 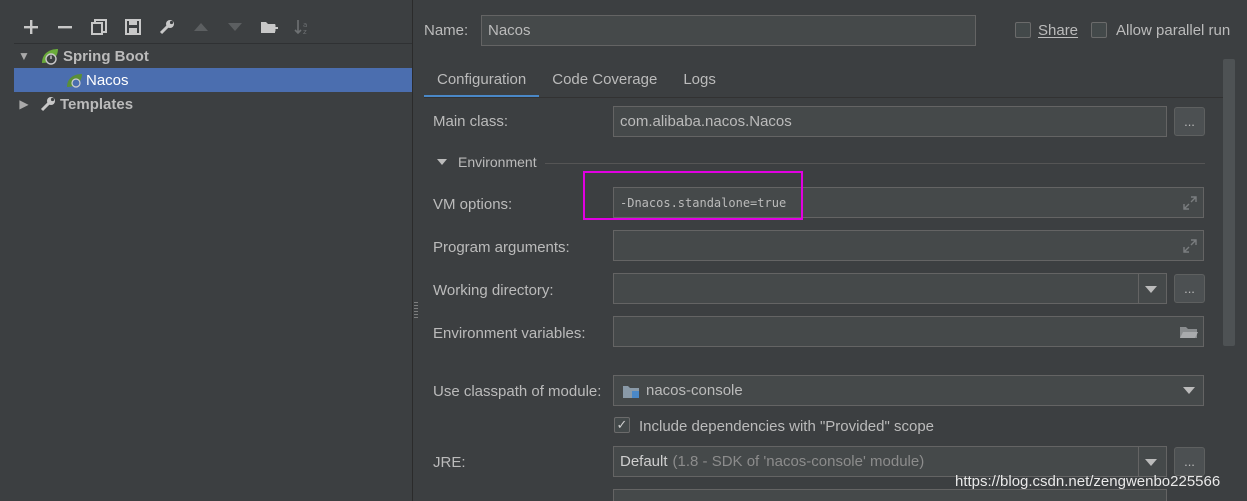 What do you see at coordinates (65, 27) in the screenshot?
I see `remove-icon` at bounding box center [65, 27].